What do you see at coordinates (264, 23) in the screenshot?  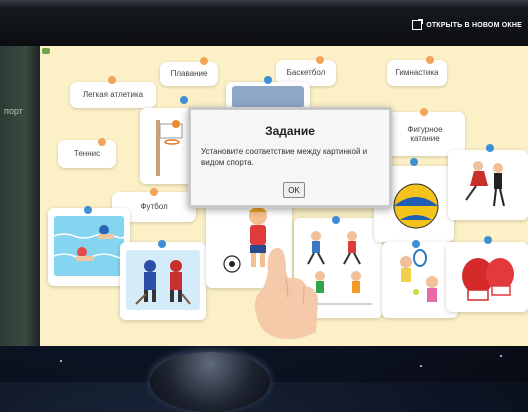 I see `top-bar: ОТКРЫТЬ В НОВОМ ОКНЕ` at bounding box center [264, 23].